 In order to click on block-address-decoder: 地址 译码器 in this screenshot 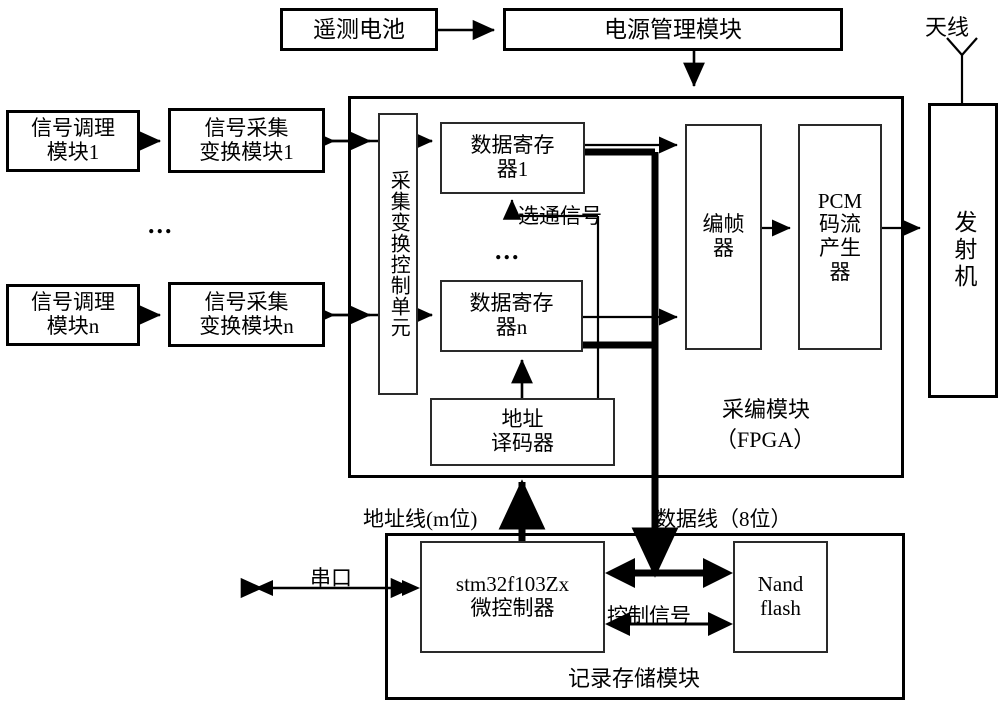, I will do `click(522, 432)`.